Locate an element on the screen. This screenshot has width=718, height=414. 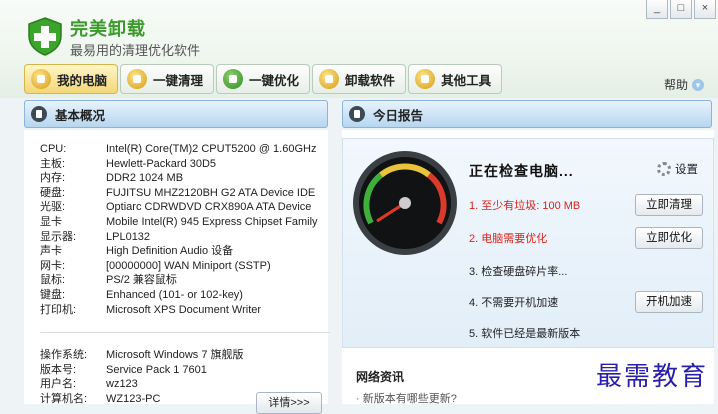
spec-key: 硬盘: is located at coordinates (53, 192).